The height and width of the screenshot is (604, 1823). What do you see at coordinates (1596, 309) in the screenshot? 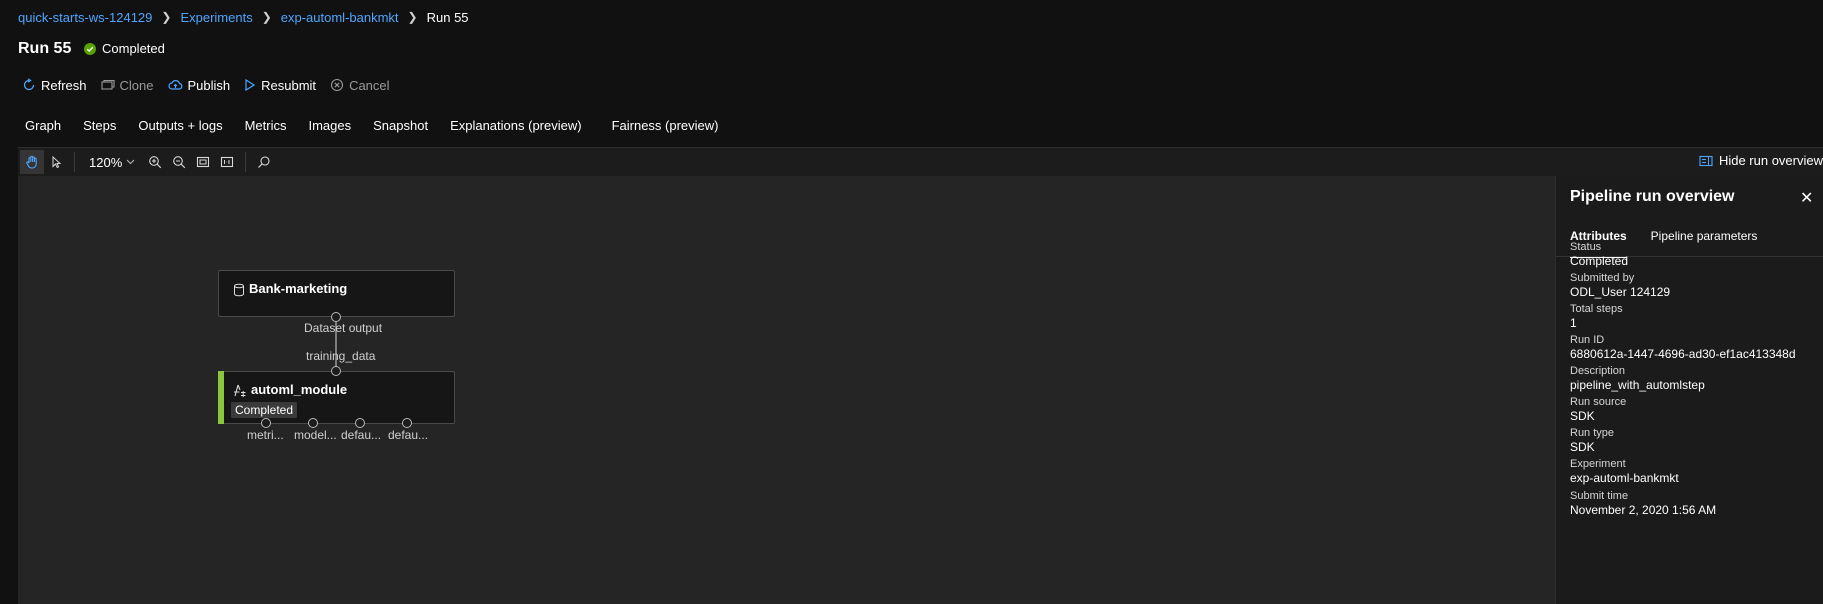
I see `attr-label: Total steps` at bounding box center [1596, 309].